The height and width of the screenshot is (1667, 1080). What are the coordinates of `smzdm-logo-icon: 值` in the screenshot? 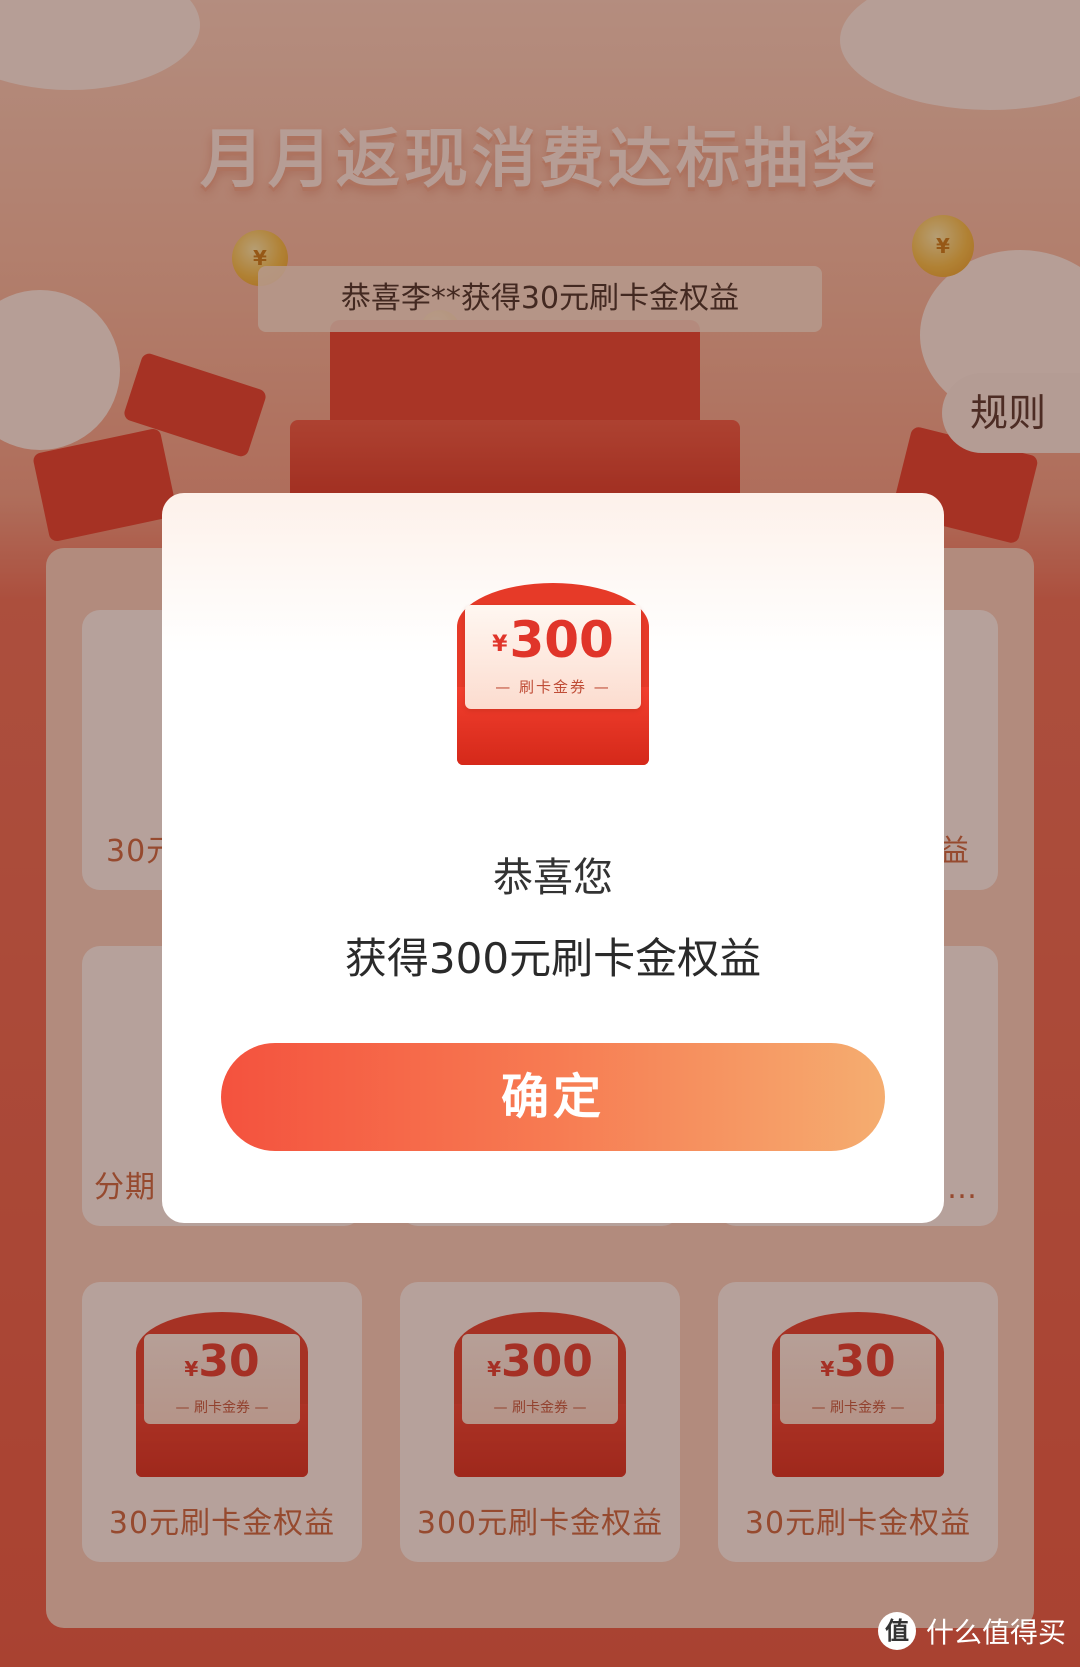 It's located at (896, 1631).